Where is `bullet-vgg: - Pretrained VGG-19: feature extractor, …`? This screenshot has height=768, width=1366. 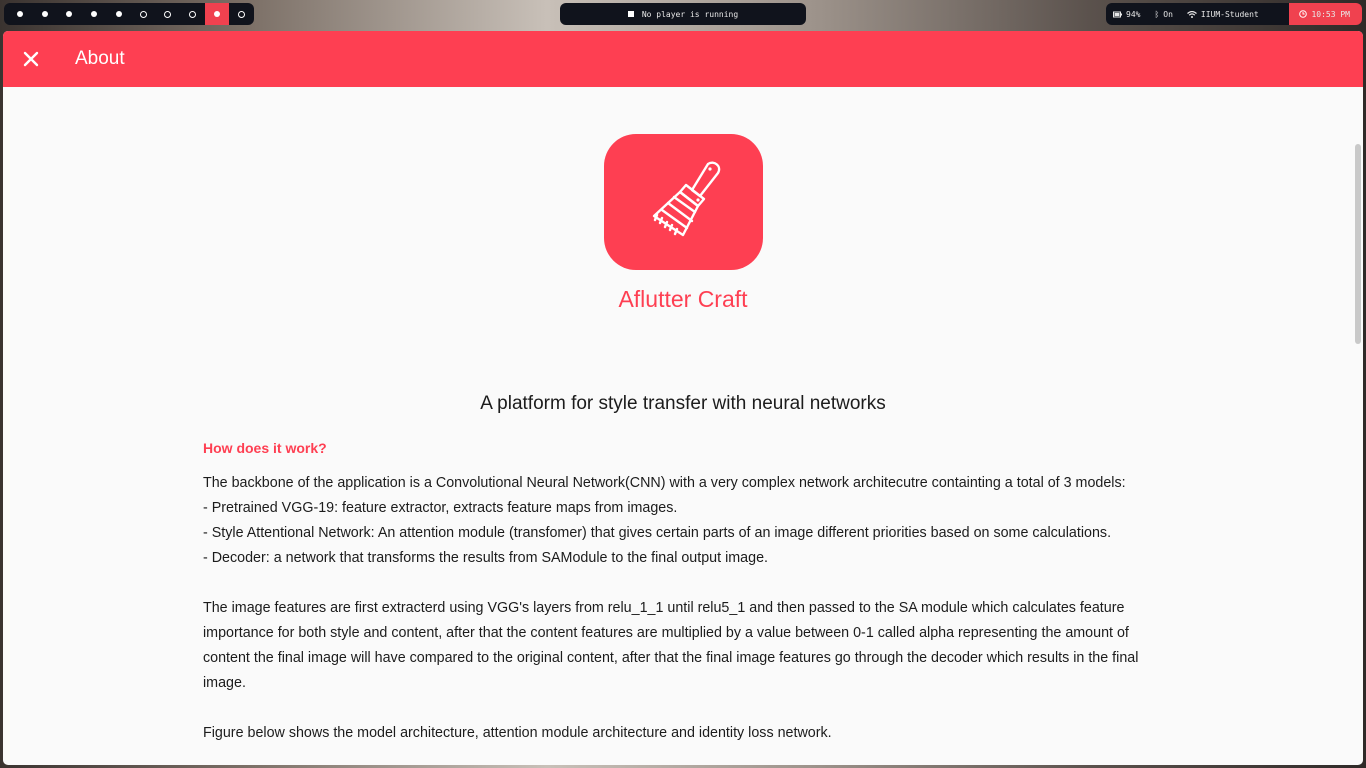 bullet-vgg: - Pretrained VGG-19: feature extractor, … is located at coordinates (440, 508).